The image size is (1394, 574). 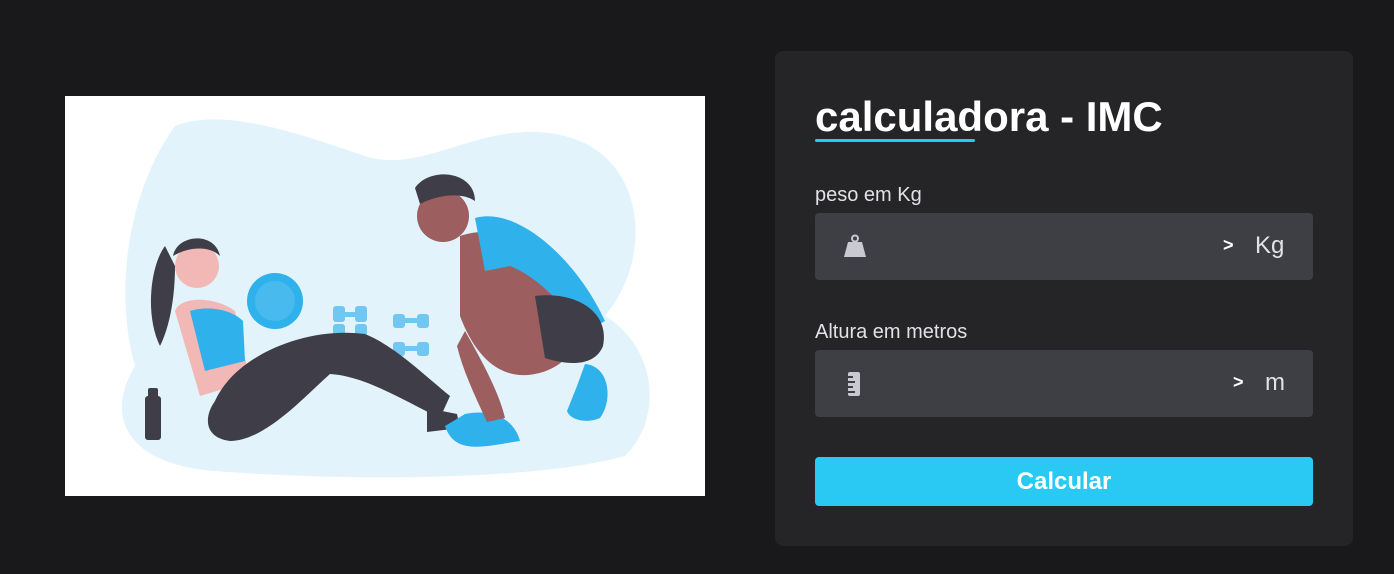 What do you see at coordinates (1238, 382) in the screenshot?
I see `height-arrow: >` at bounding box center [1238, 382].